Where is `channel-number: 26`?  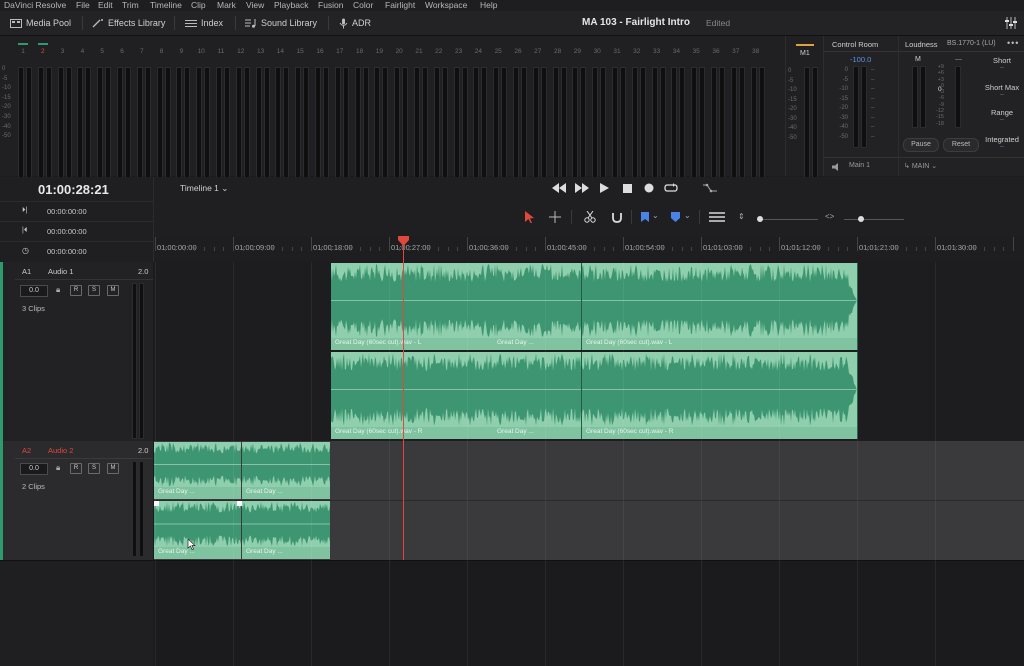
channel-number: 26 is located at coordinates (518, 51).